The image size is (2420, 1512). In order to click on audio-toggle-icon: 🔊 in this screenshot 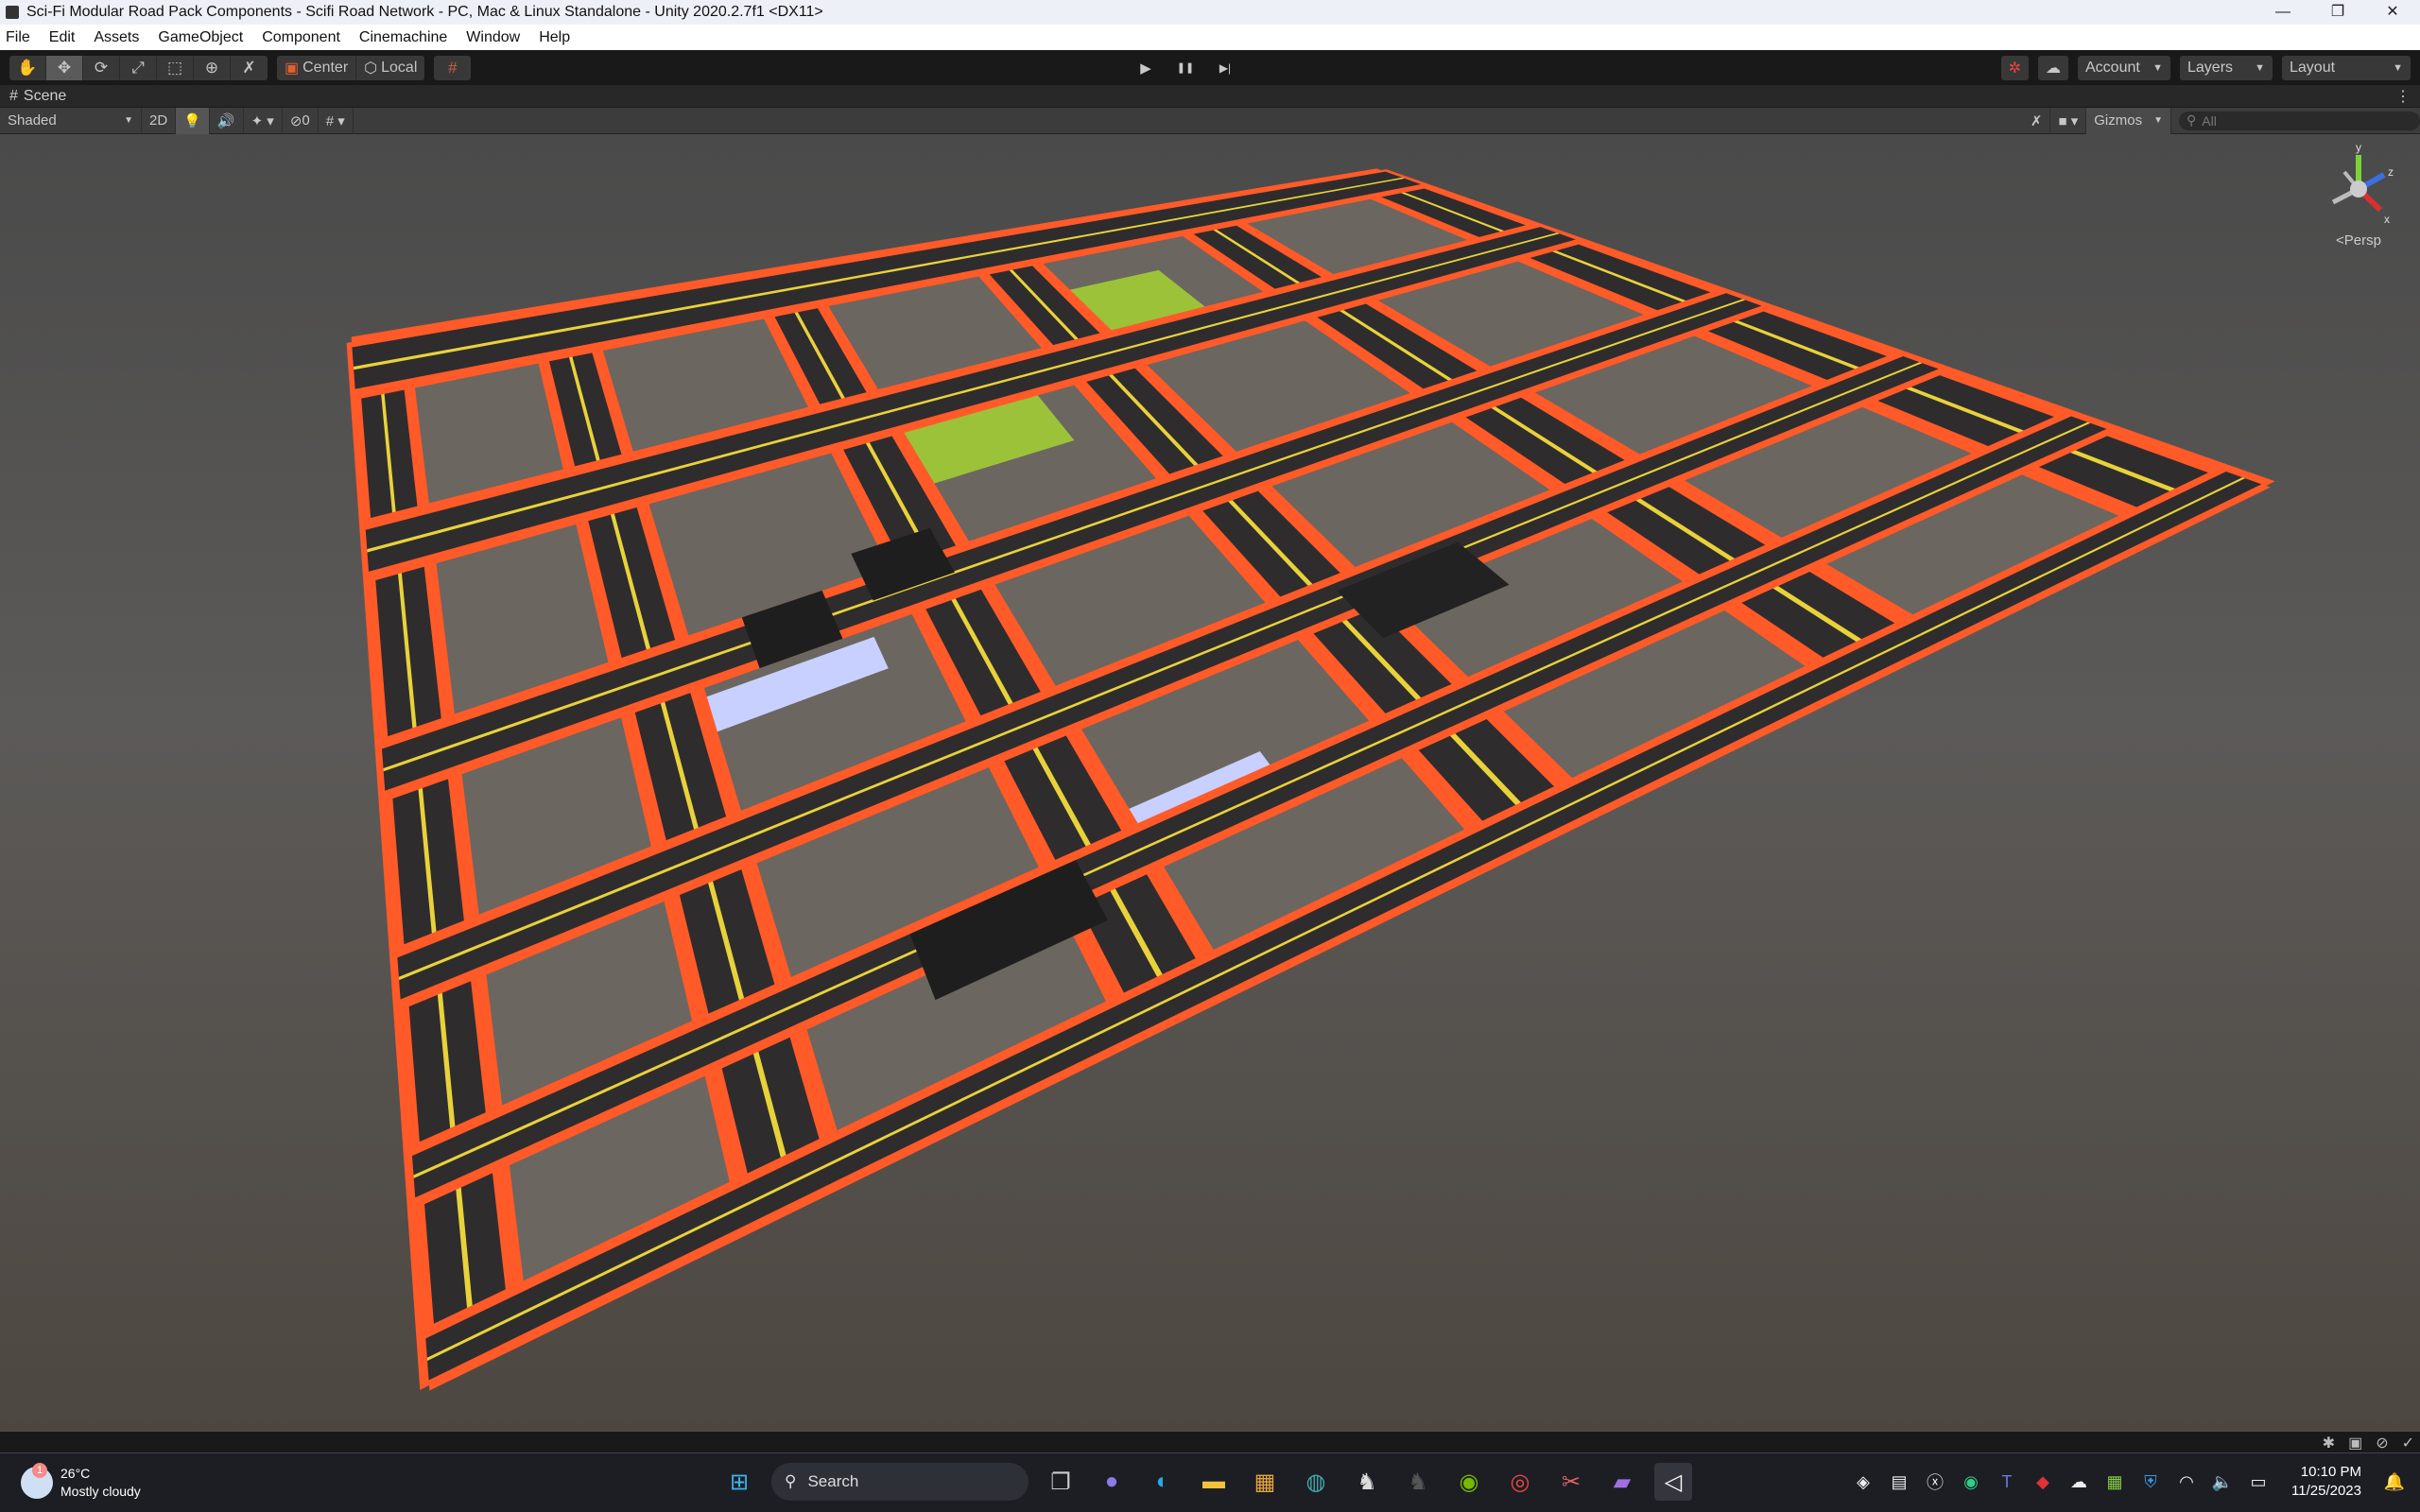, I will do `click(227, 120)`.